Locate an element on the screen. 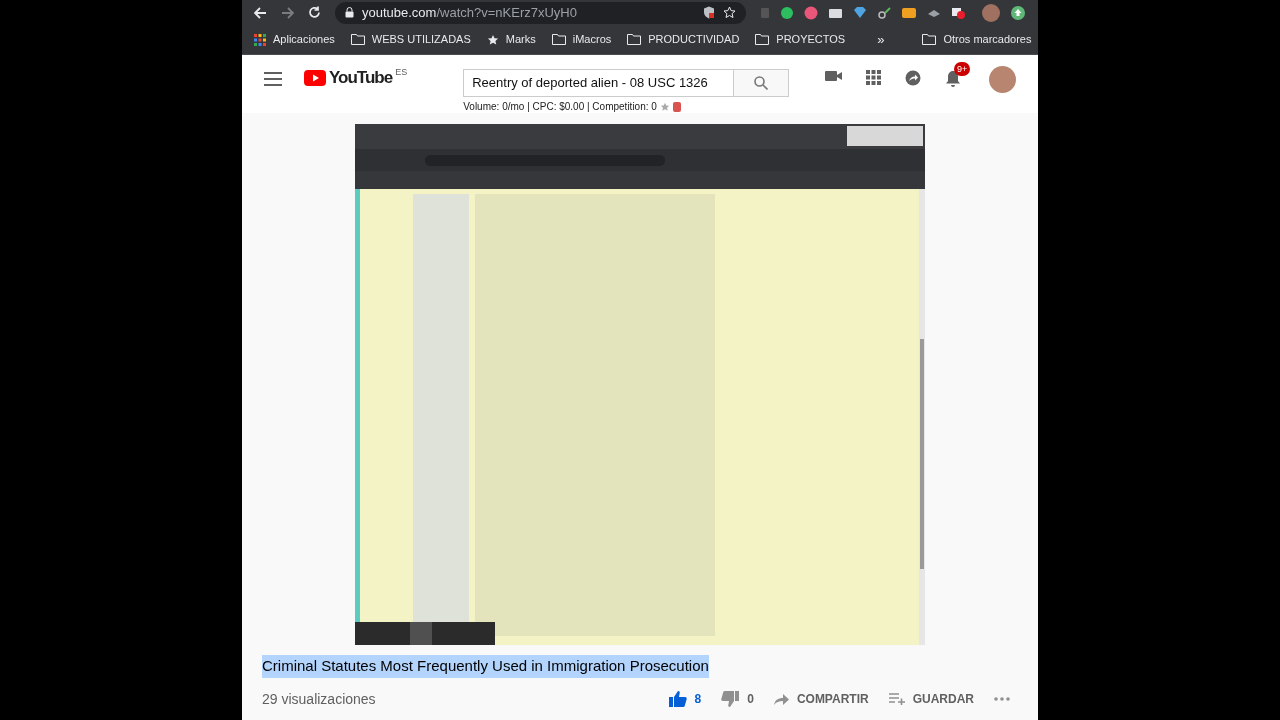 The height and width of the screenshot is (720, 1280). bell-icon is located at coordinates (953, 79).